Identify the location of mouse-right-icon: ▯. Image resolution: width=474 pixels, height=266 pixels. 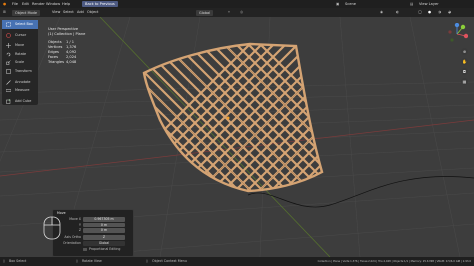
(147, 261).